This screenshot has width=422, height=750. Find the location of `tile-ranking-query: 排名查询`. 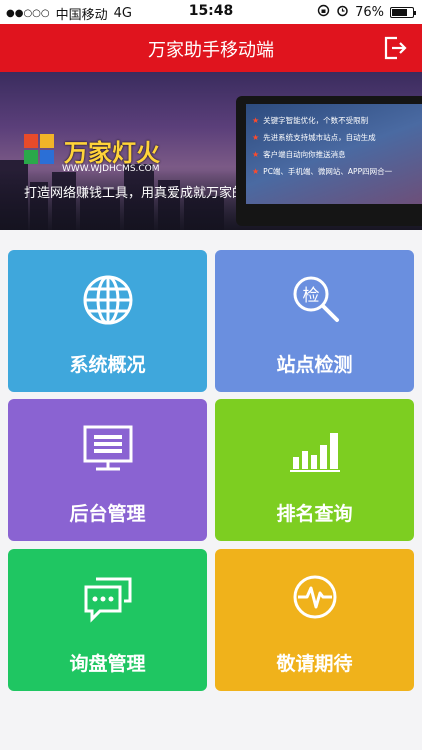

tile-ranking-query: 排名查询 is located at coordinates (314, 470).